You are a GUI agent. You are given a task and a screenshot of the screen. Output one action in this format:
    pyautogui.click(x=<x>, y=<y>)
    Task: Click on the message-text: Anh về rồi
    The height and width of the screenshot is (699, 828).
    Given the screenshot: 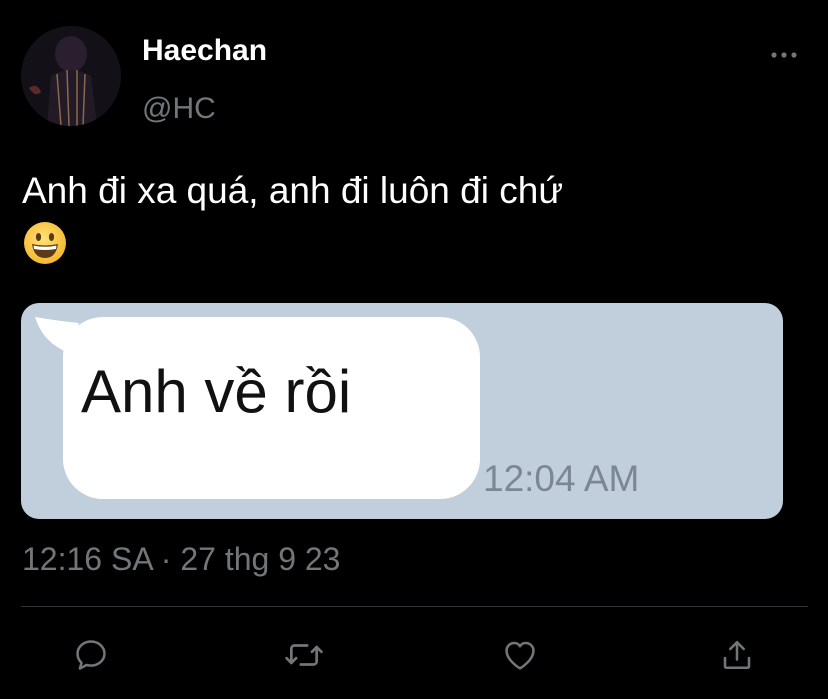 What is the action you would take?
    pyautogui.click(x=216, y=391)
    